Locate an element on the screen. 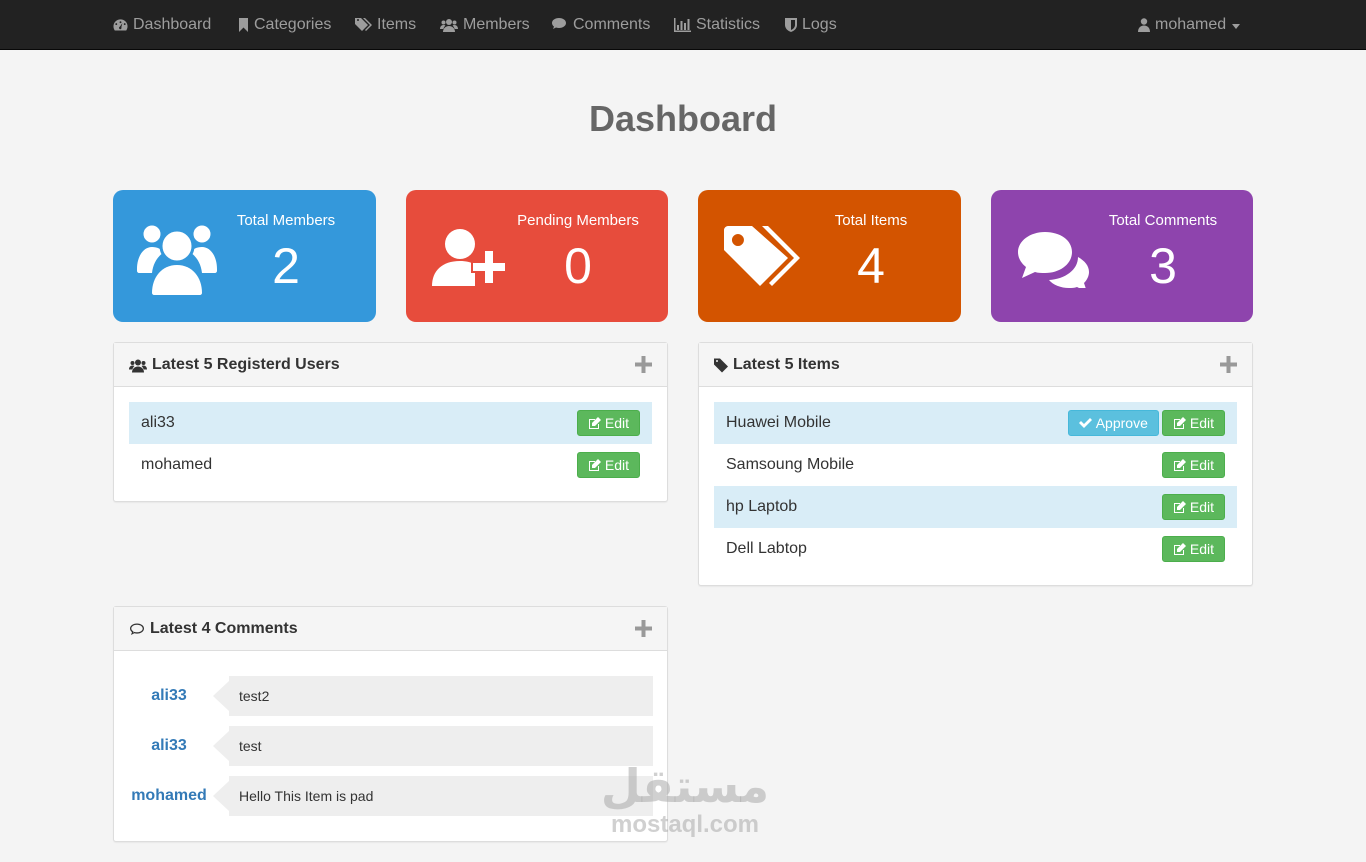 The width and height of the screenshot is (1366, 862). list-item: hp Laptob Edit is located at coordinates (975, 507).